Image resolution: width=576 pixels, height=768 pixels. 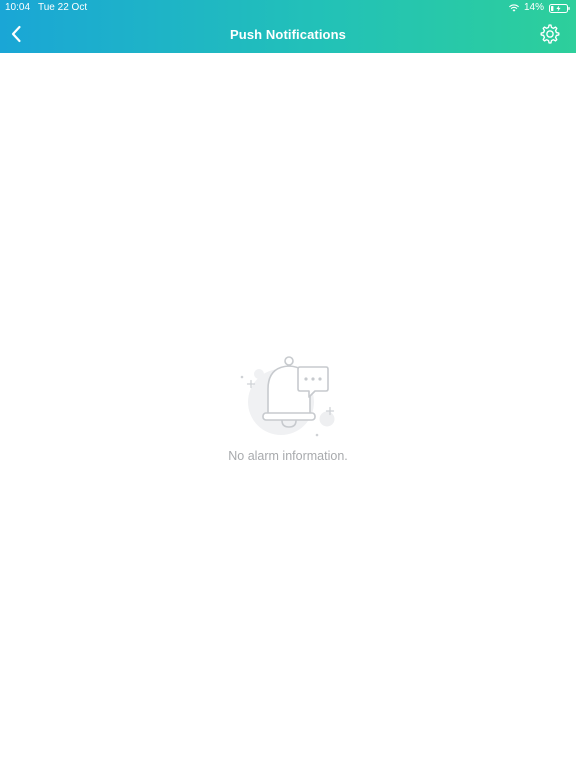 What do you see at coordinates (559, 8) in the screenshot?
I see `battery-charging-icon` at bounding box center [559, 8].